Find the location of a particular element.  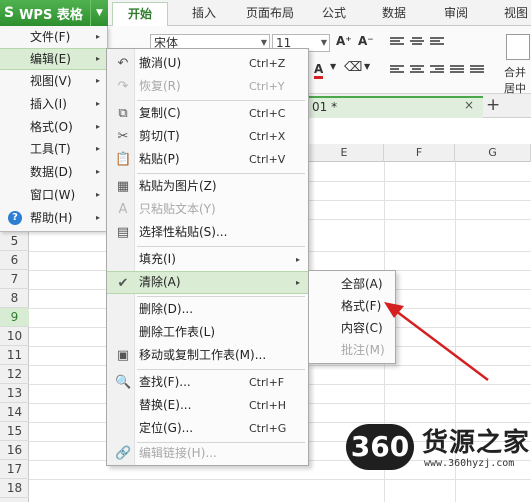

document-tab-bar: 01 * × + is located at coordinates (415, 106).